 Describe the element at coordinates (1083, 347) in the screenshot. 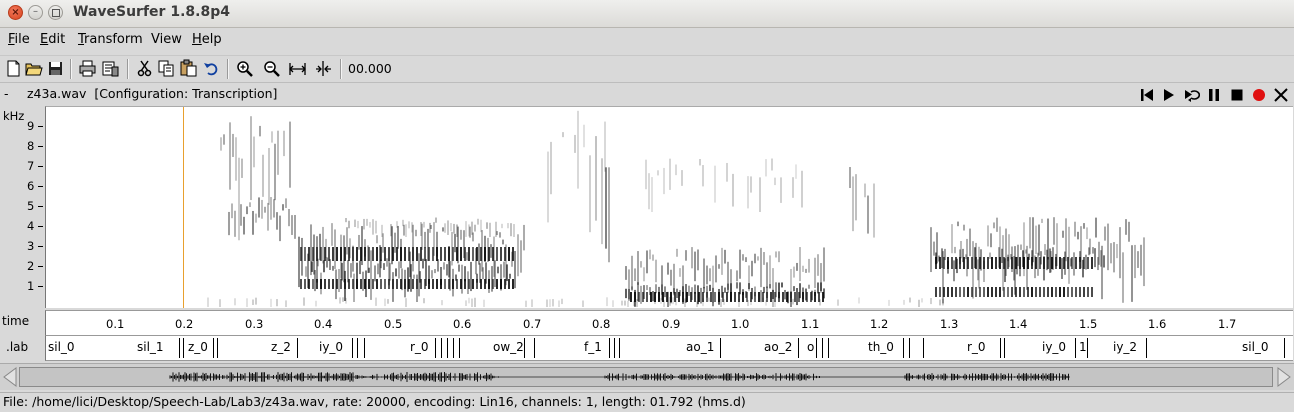

I see `segment-label: 1` at that location.